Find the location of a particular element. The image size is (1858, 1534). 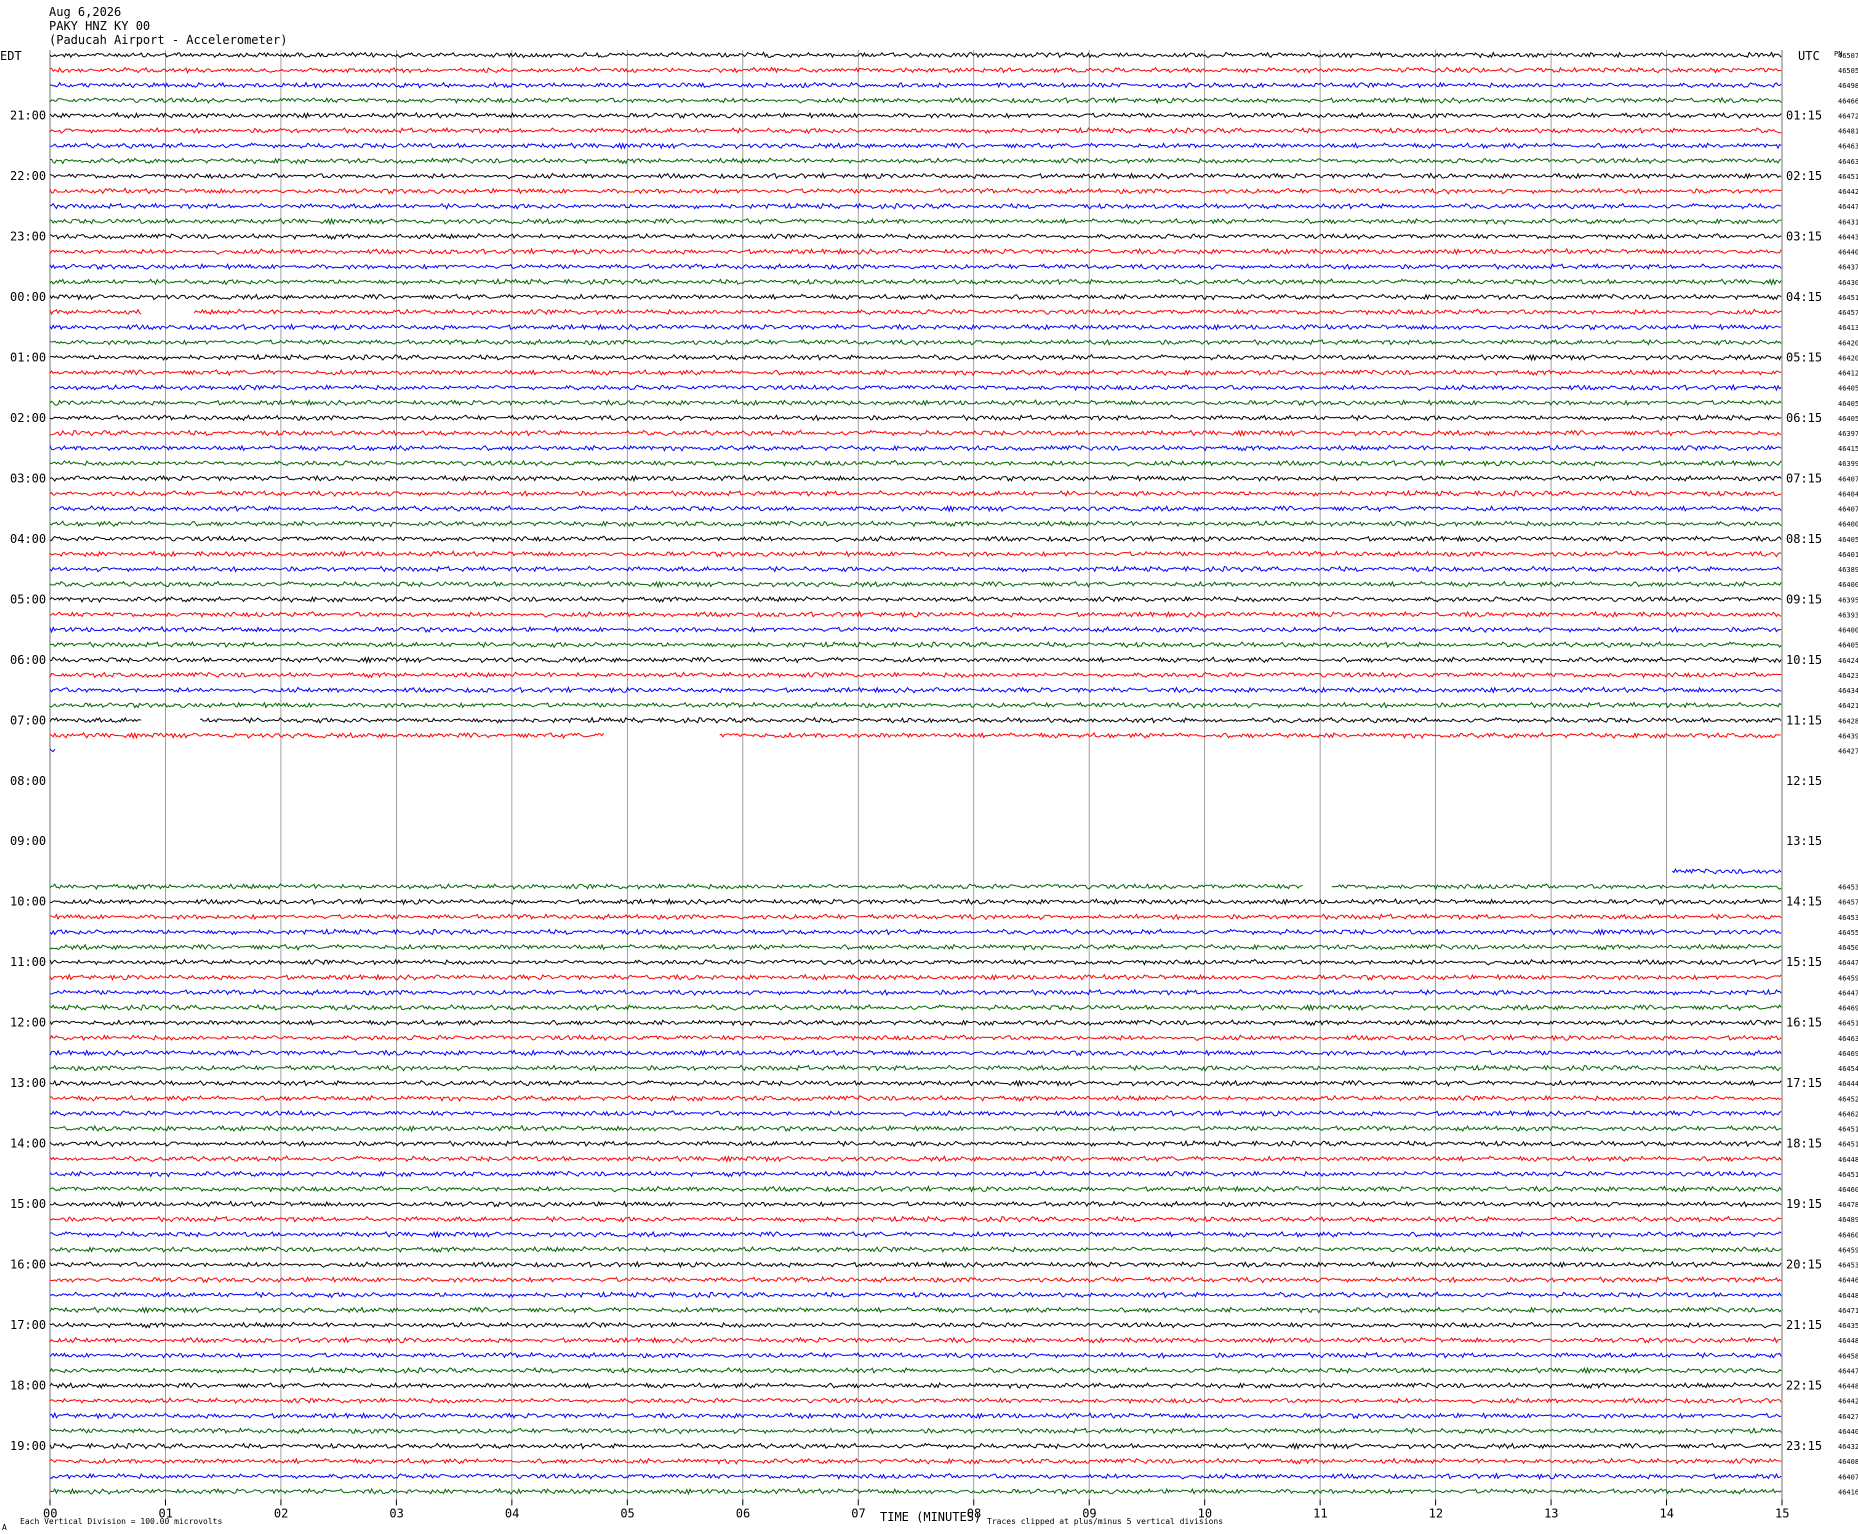

left-hour-label: 08:00 is located at coordinates (28, 781).